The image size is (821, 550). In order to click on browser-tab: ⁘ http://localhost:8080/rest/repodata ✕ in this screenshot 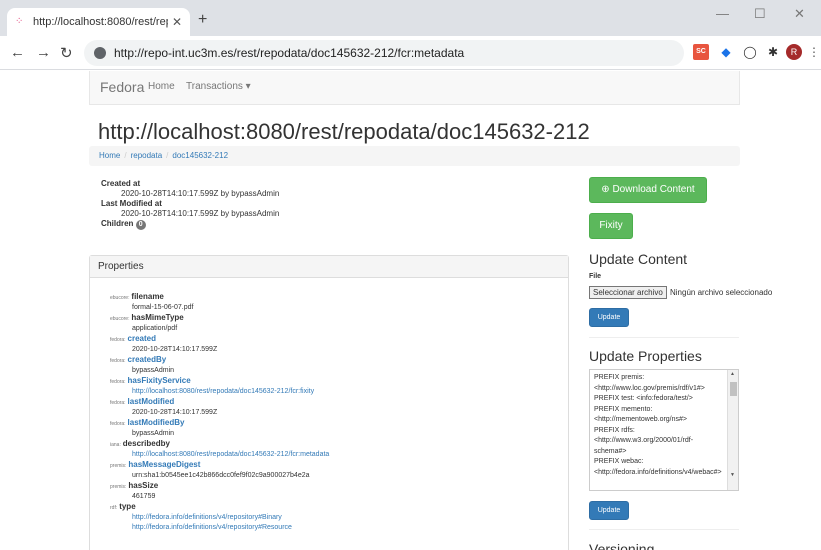, I will do `click(98, 22)`.